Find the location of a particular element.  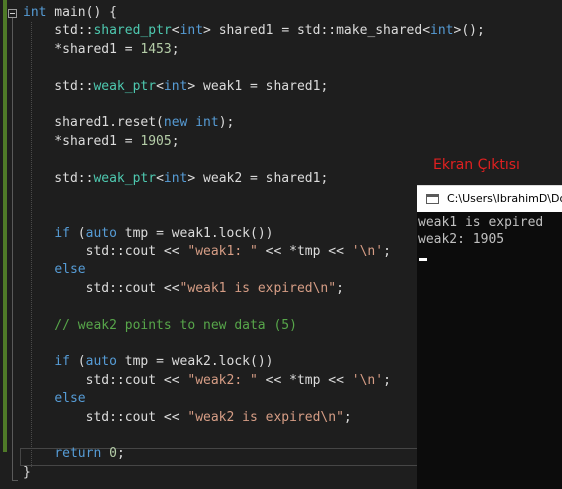

console-titlebar: C:\Users\IbrahimD\Do is located at coordinates (489, 198).